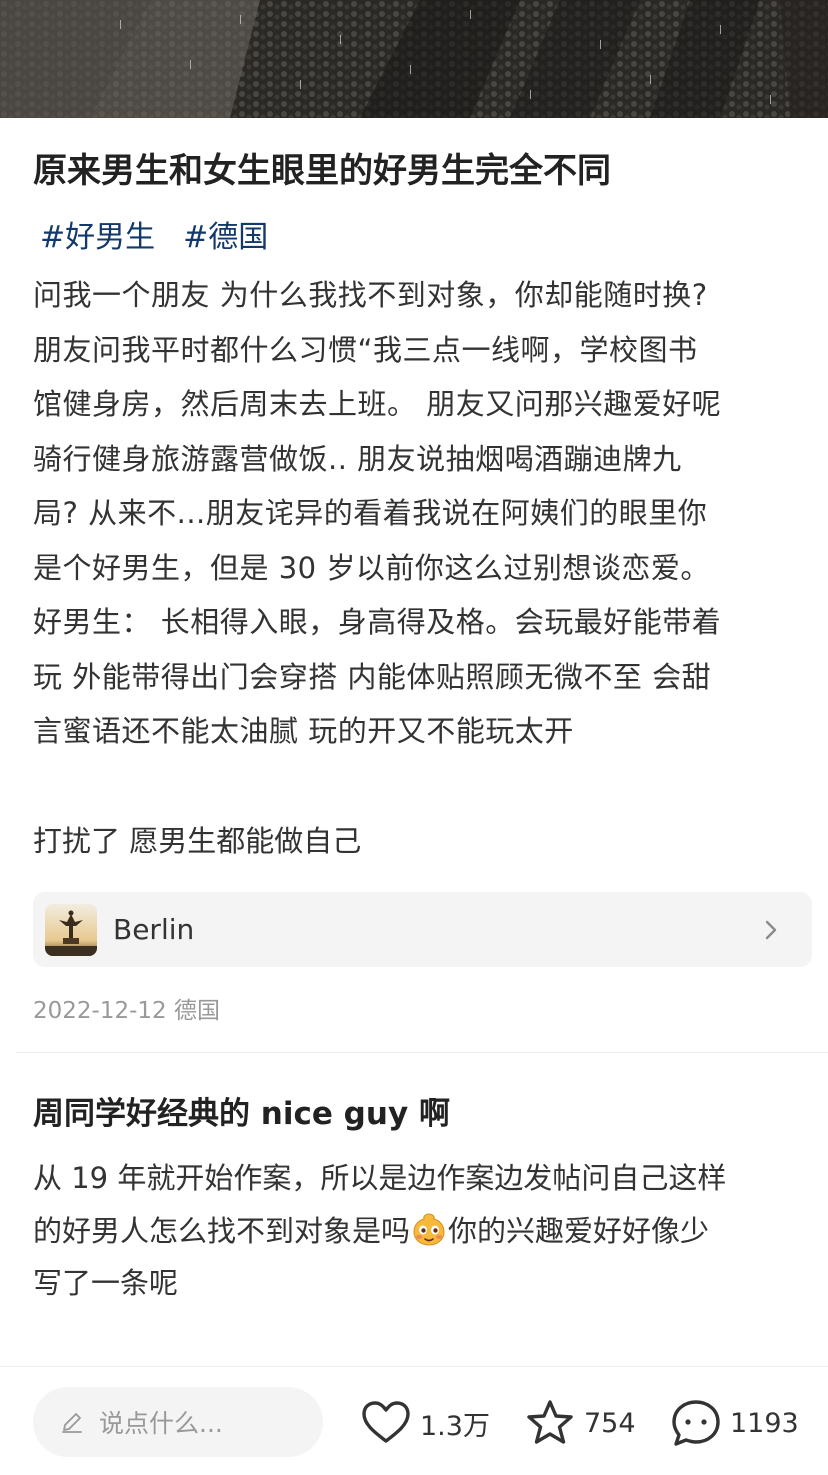 The height and width of the screenshot is (1475, 828). What do you see at coordinates (322, 171) in the screenshot?
I see `post-title: 原来男生和女生眼里的好男生完全不同` at bounding box center [322, 171].